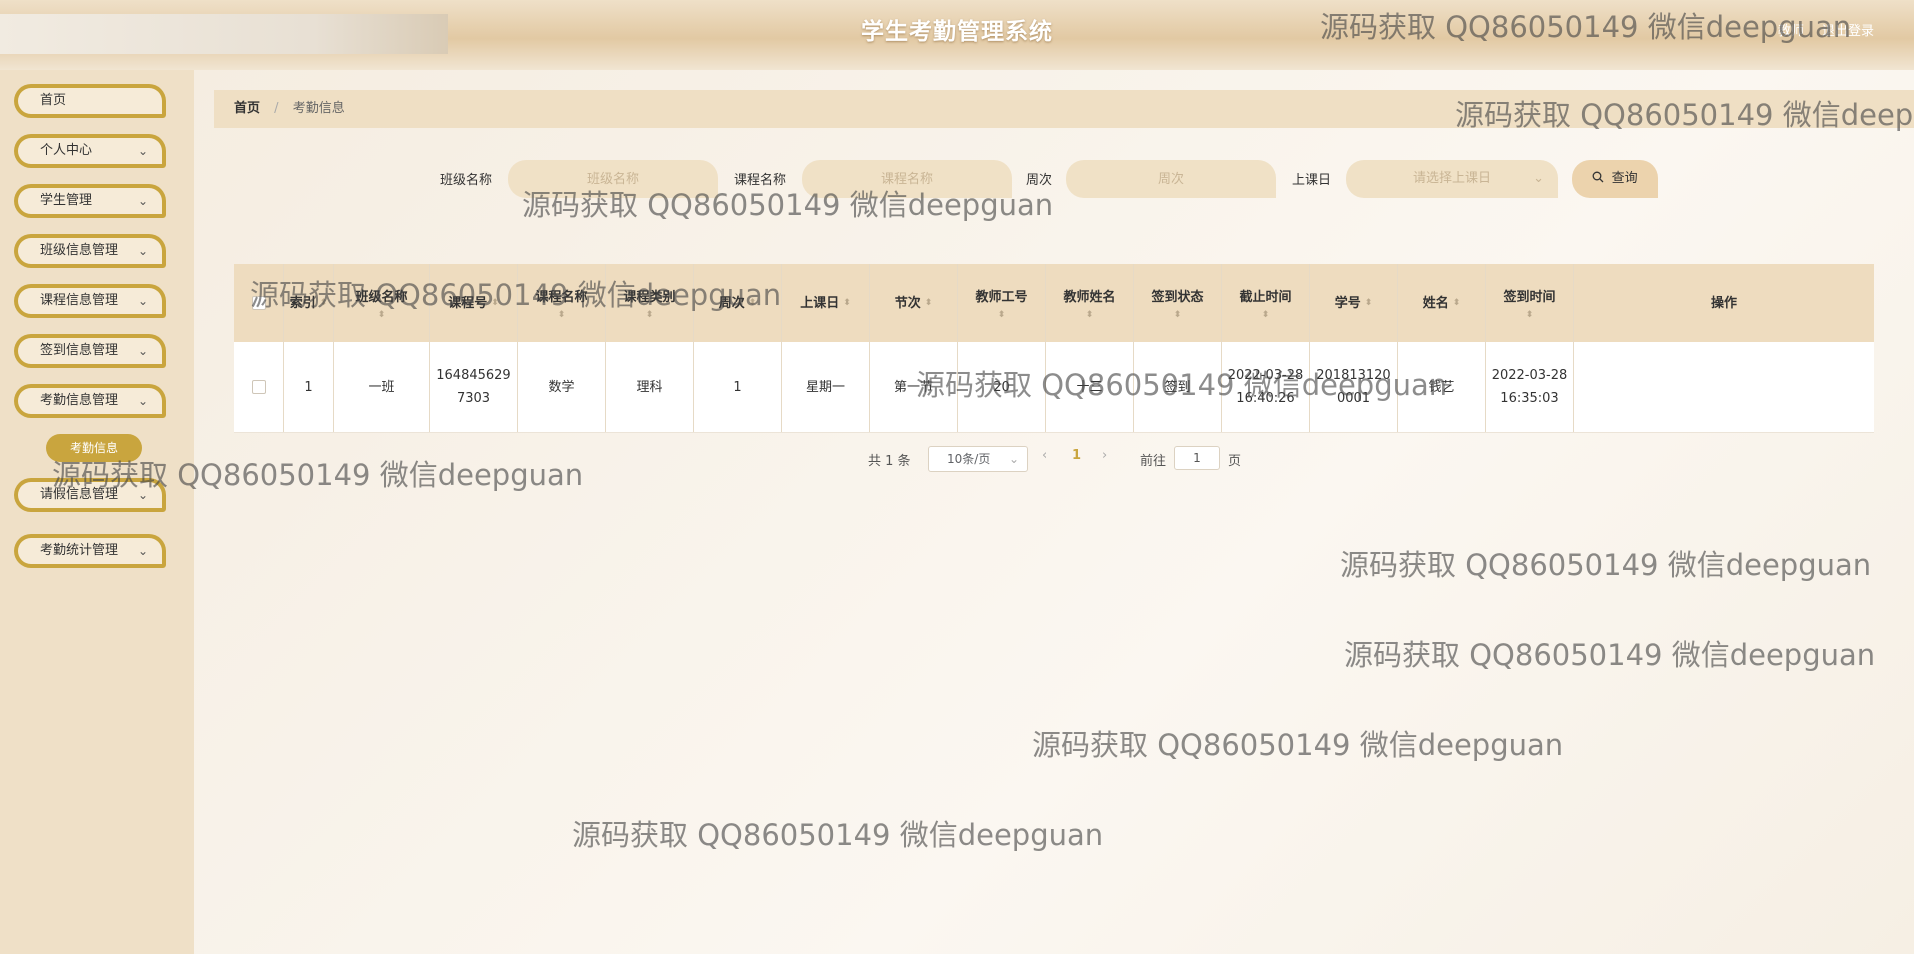 The height and width of the screenshot is (954, 1914). Describe the element at coordinates (79, 250) in the screenshot. I see `sidebar-item-label: 班级信息管理` at that location.